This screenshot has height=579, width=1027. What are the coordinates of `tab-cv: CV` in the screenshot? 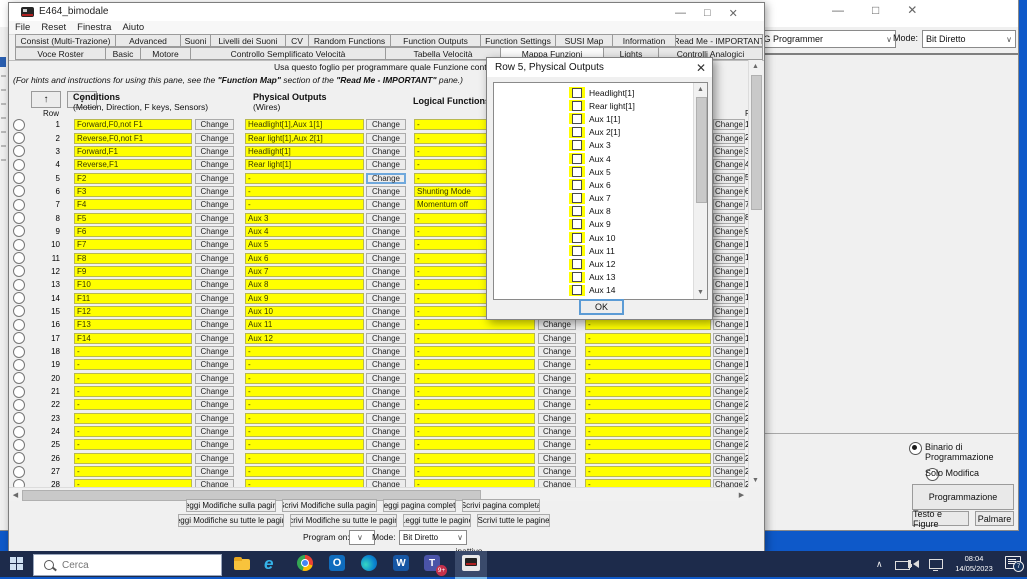 It's located at (297, 40).